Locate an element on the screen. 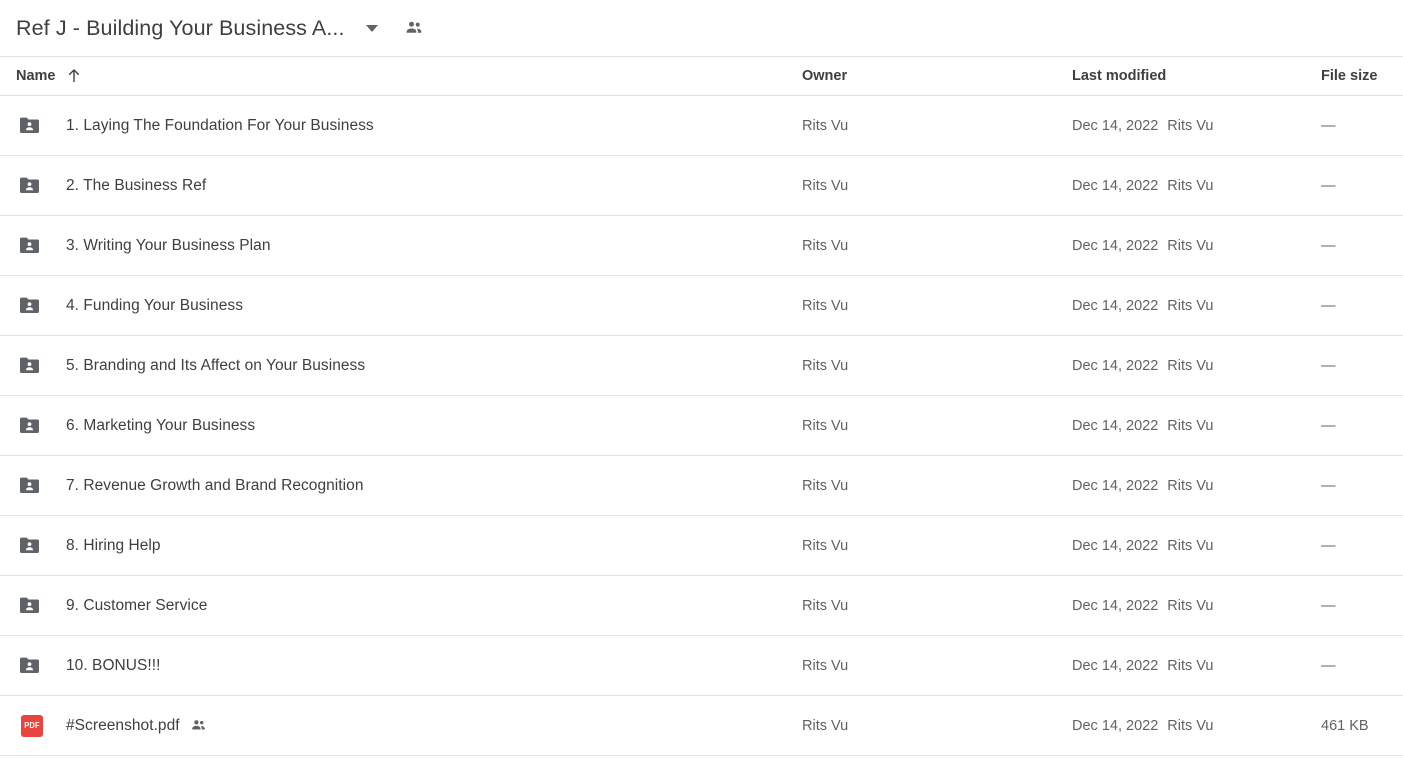 This screenshot has height=771, width=1403. people-shared-icon is located at coordinates (413, 27).